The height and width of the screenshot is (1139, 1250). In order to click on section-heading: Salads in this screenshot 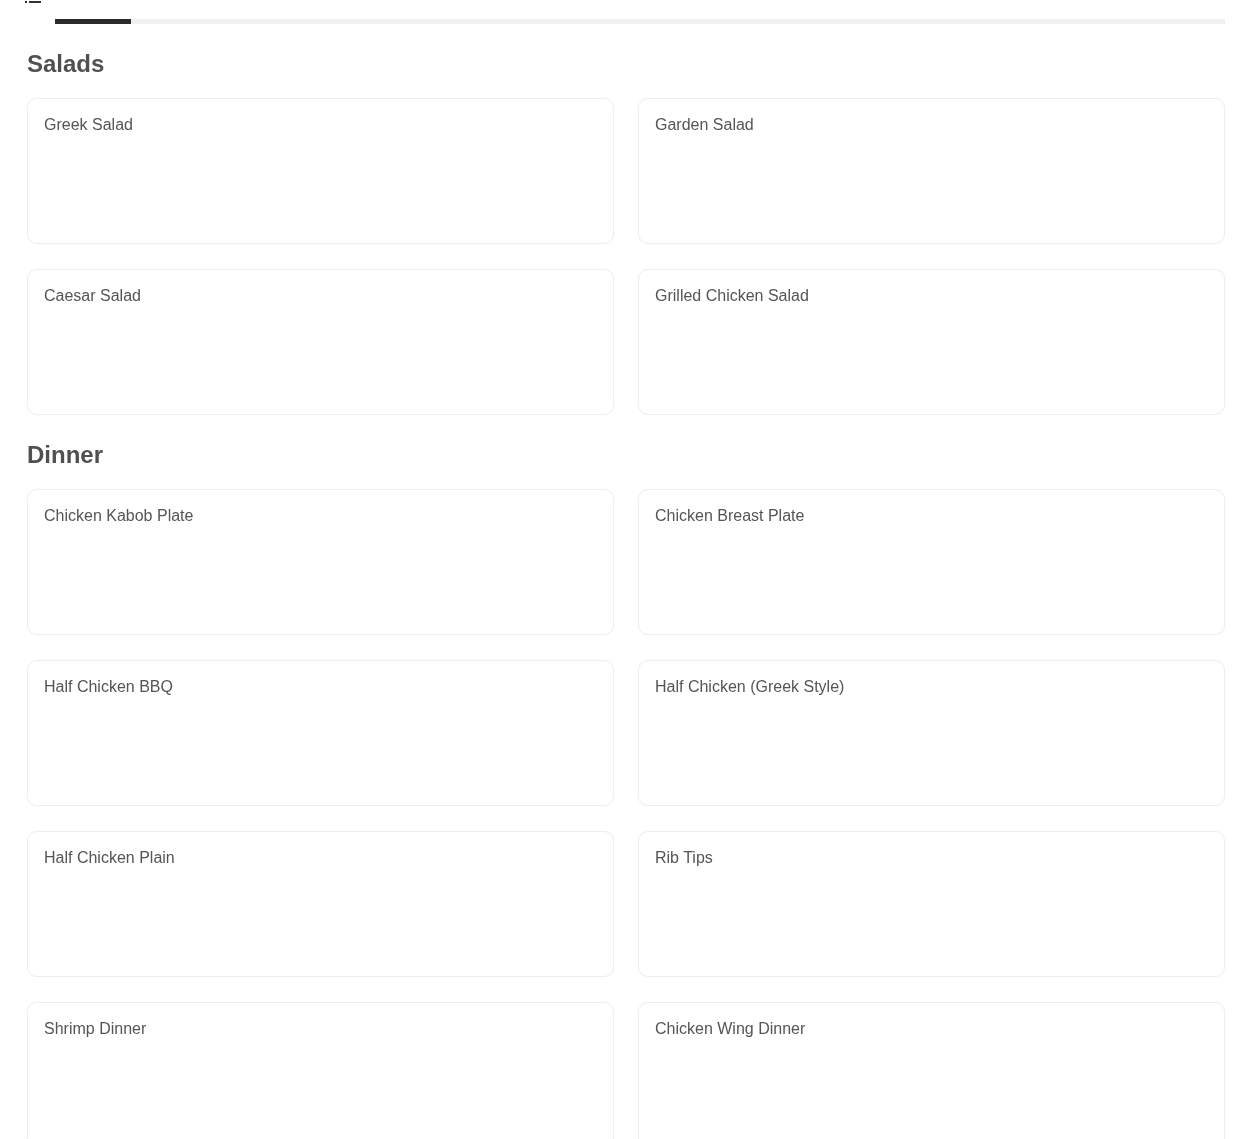, I will do `click(66, 64)`.